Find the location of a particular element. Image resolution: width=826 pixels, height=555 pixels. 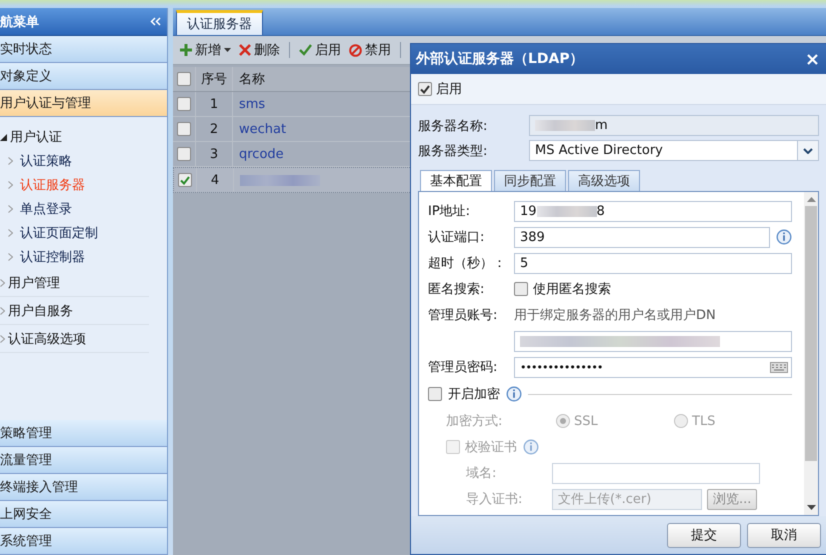

field-label: 认证端口: is located at coordinates (457, 237).